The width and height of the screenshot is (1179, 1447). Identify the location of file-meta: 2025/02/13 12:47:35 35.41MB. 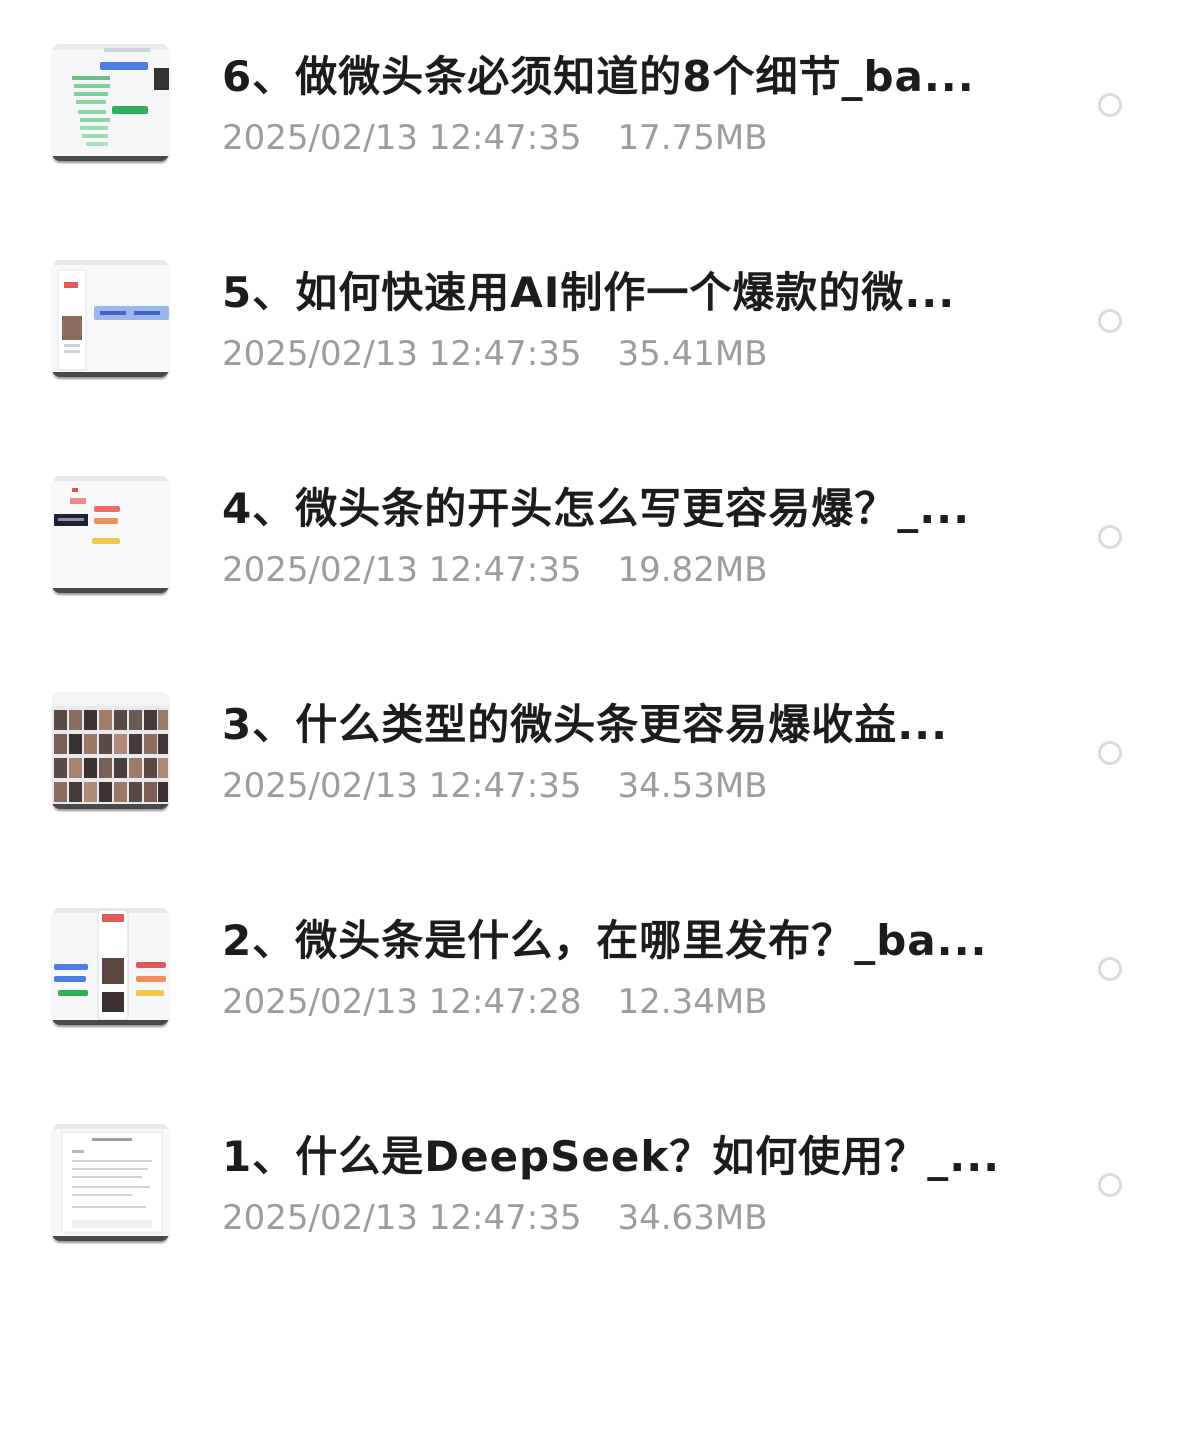
(494, 354).